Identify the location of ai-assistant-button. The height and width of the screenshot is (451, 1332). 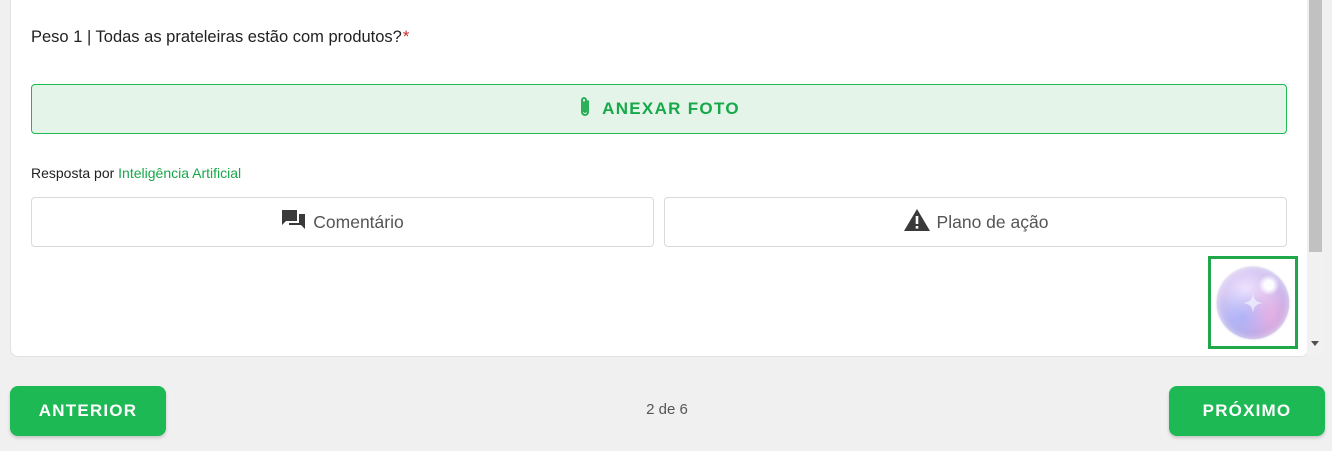
(1253, 302).